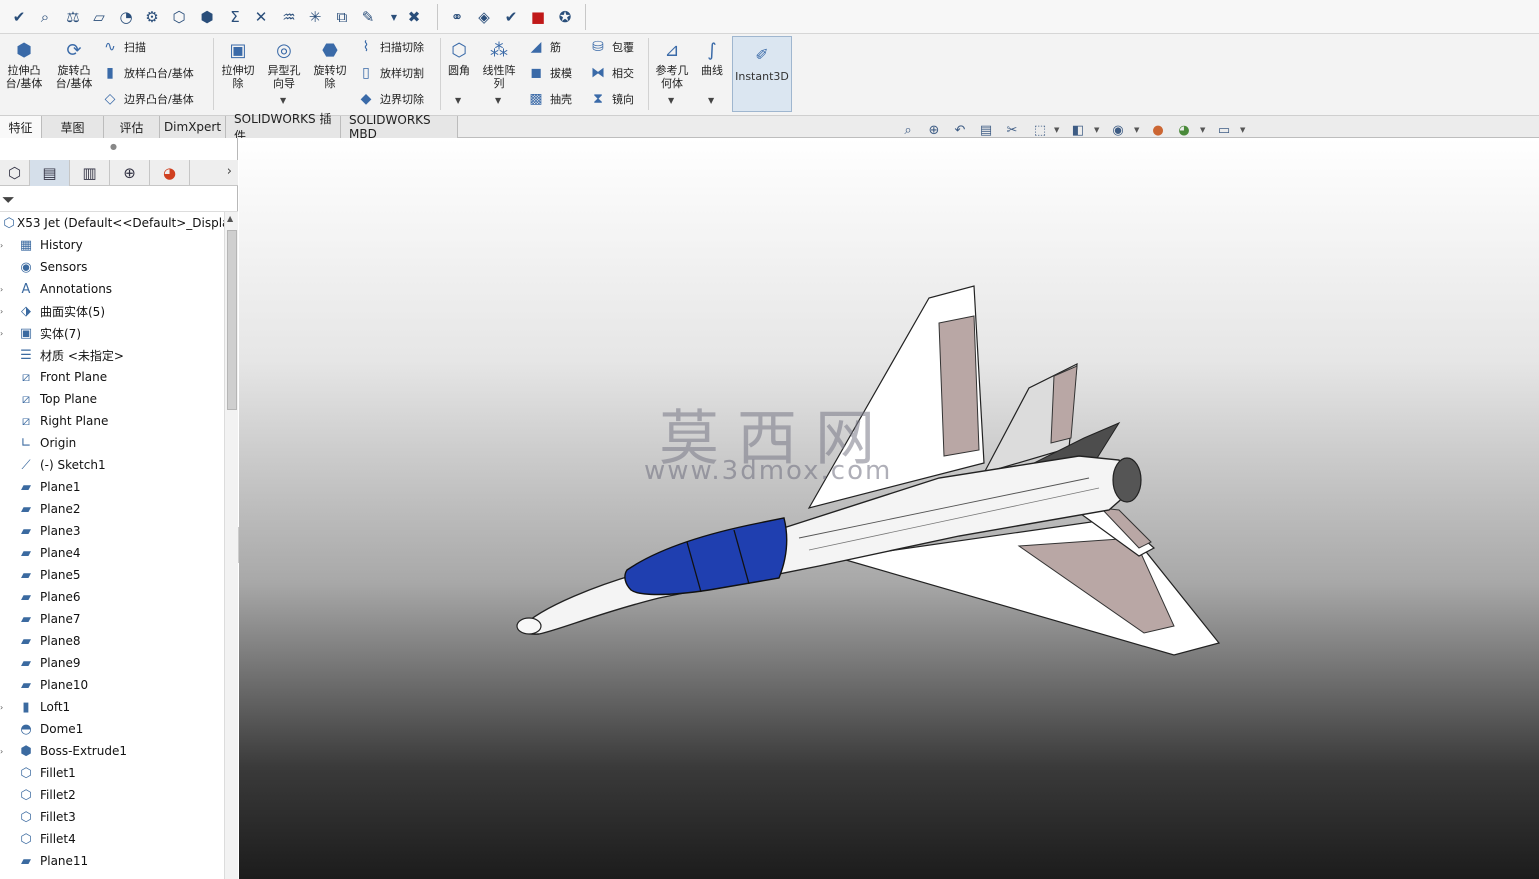  Describe the element at coordinates (130, 173) in the screenshot. I see `dimxpert-manager-tab-icon: ⊕` at that location.